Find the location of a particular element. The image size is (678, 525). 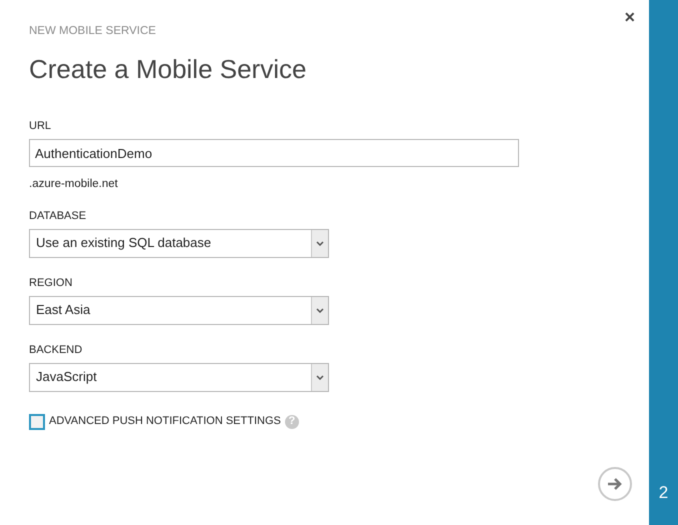

dialog-title: Create a Mobile Service is located at coordinates (168, 69).